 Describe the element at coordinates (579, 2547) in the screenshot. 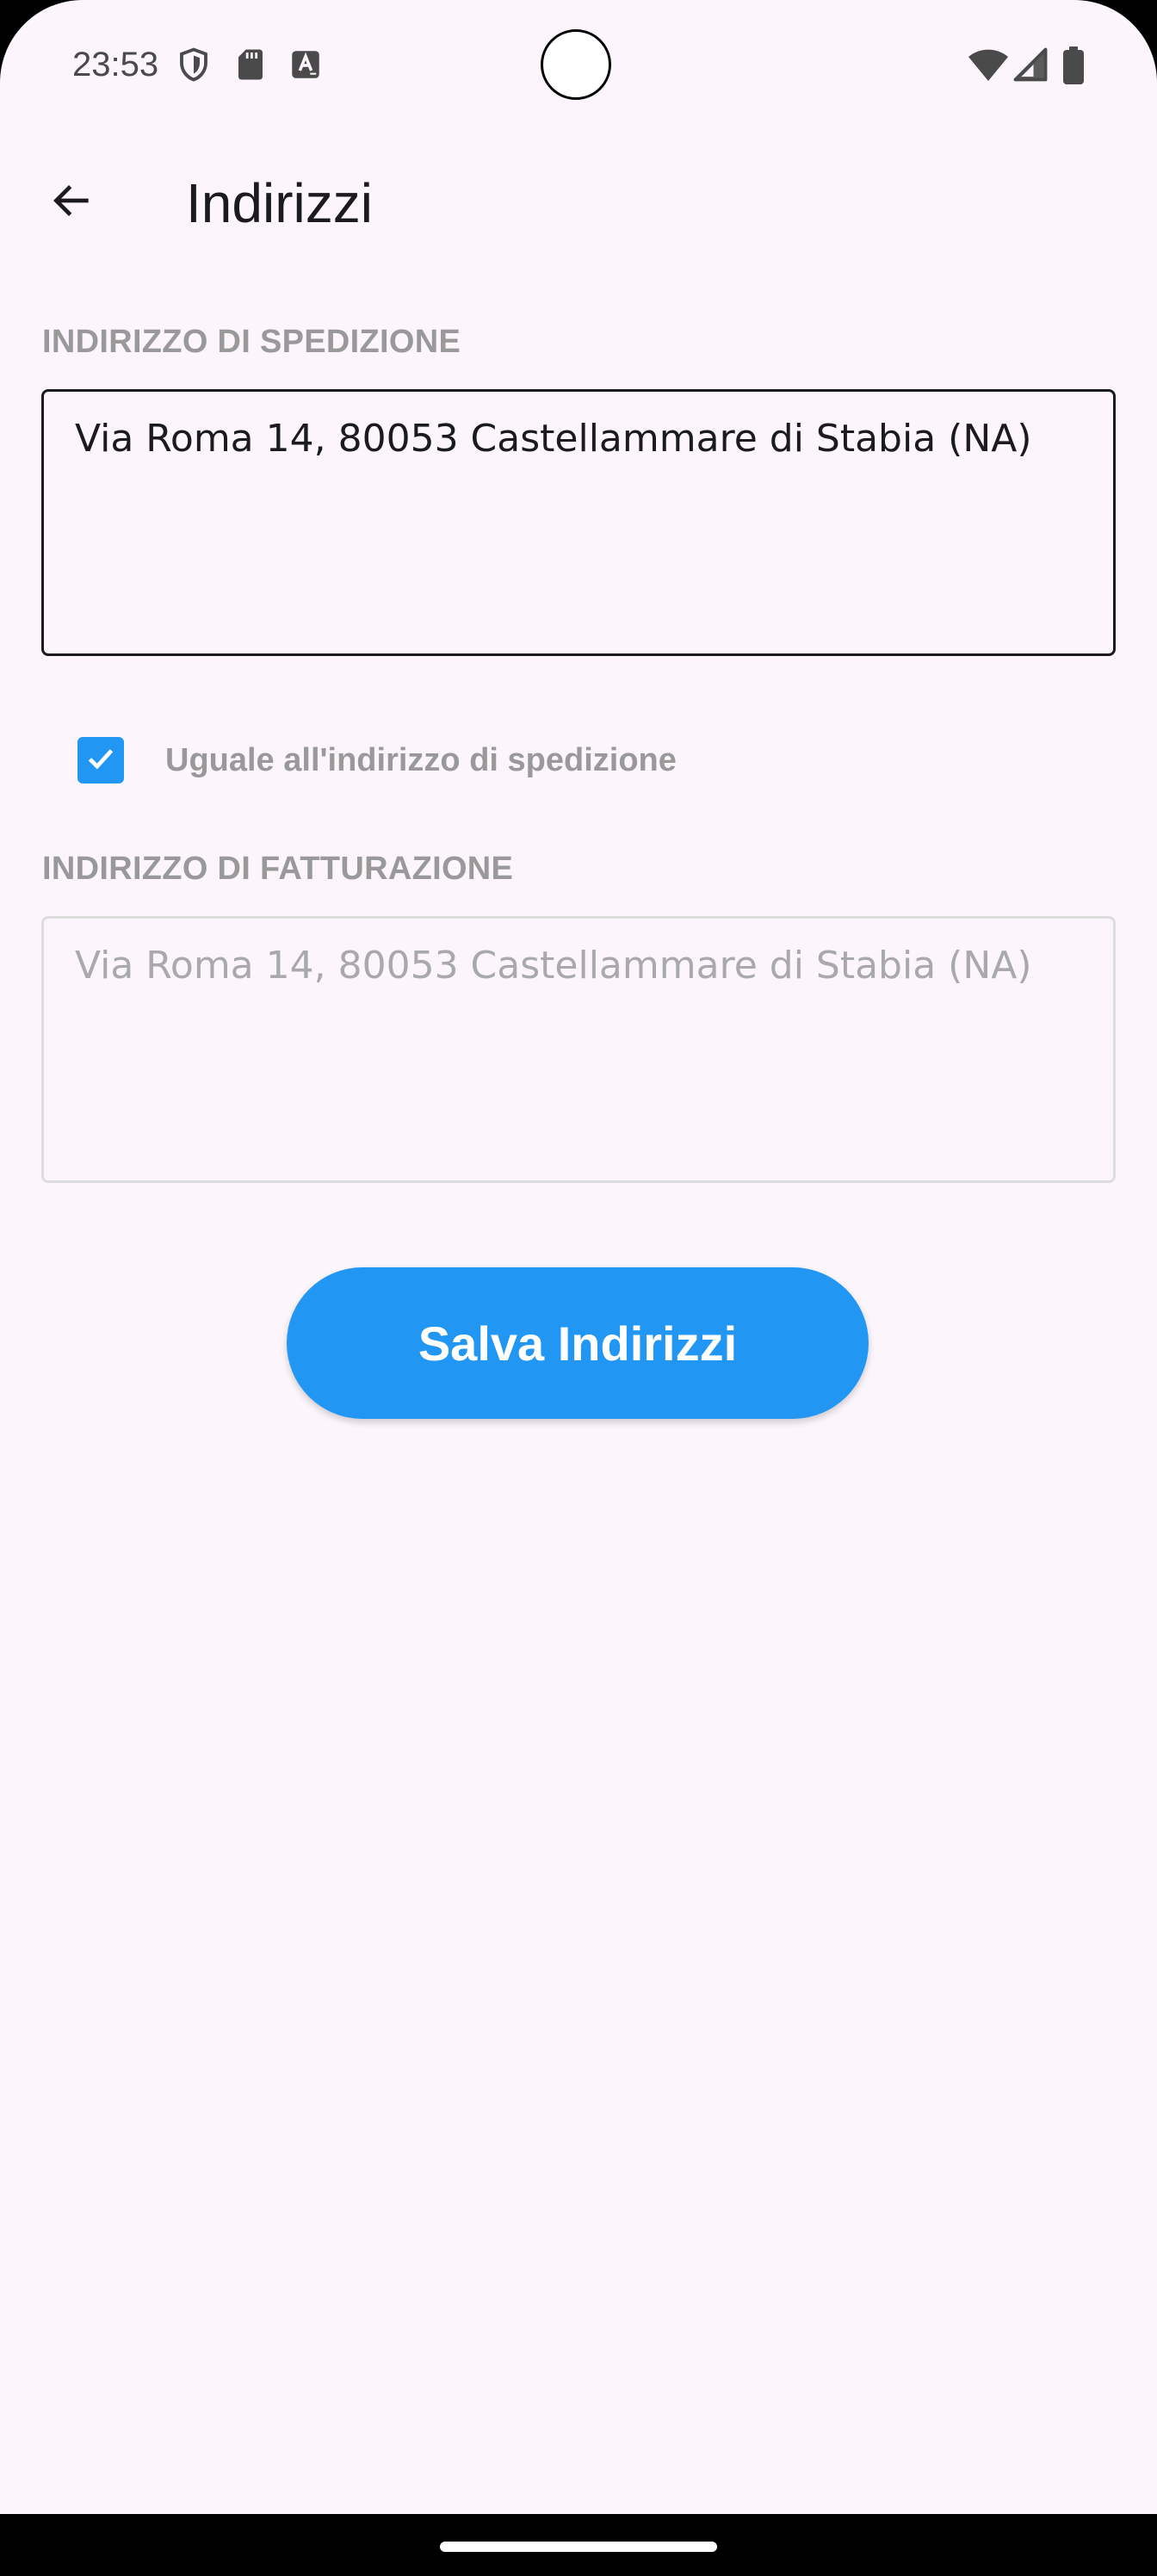

I see `home-indicator` at that location.